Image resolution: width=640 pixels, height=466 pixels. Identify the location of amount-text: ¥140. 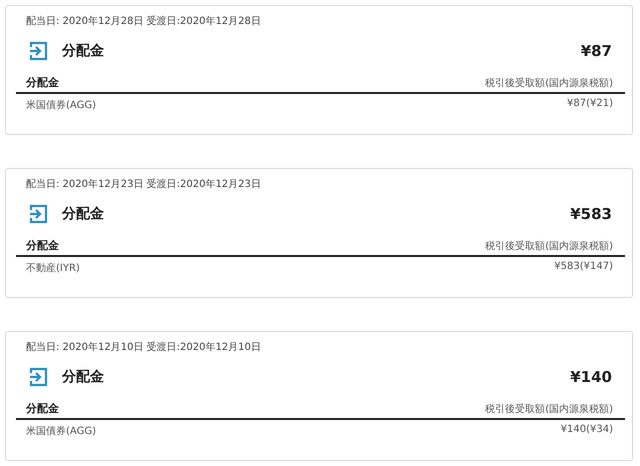
(591, 377).